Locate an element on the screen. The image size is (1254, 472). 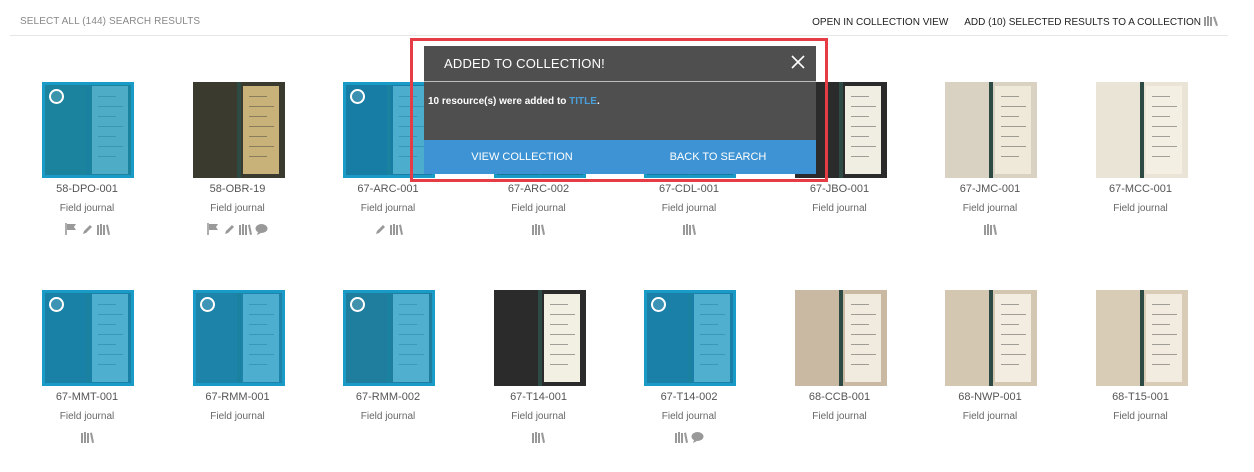
result-id: 68-T15-001 is located at coordinates (1141, 397).